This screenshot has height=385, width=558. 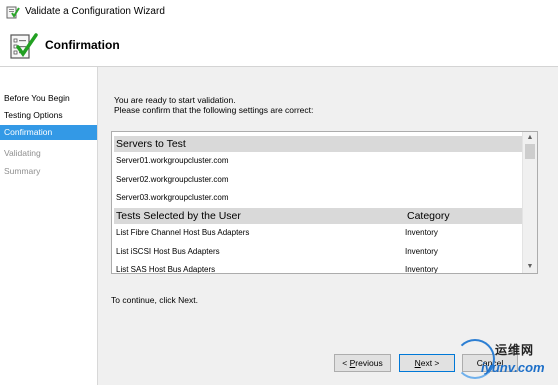 What do you see at coordinates (318, 216) in the screenshot?
I see `tests-section-header: Tests Selected by the User Category` at bounding box center [318, 216].